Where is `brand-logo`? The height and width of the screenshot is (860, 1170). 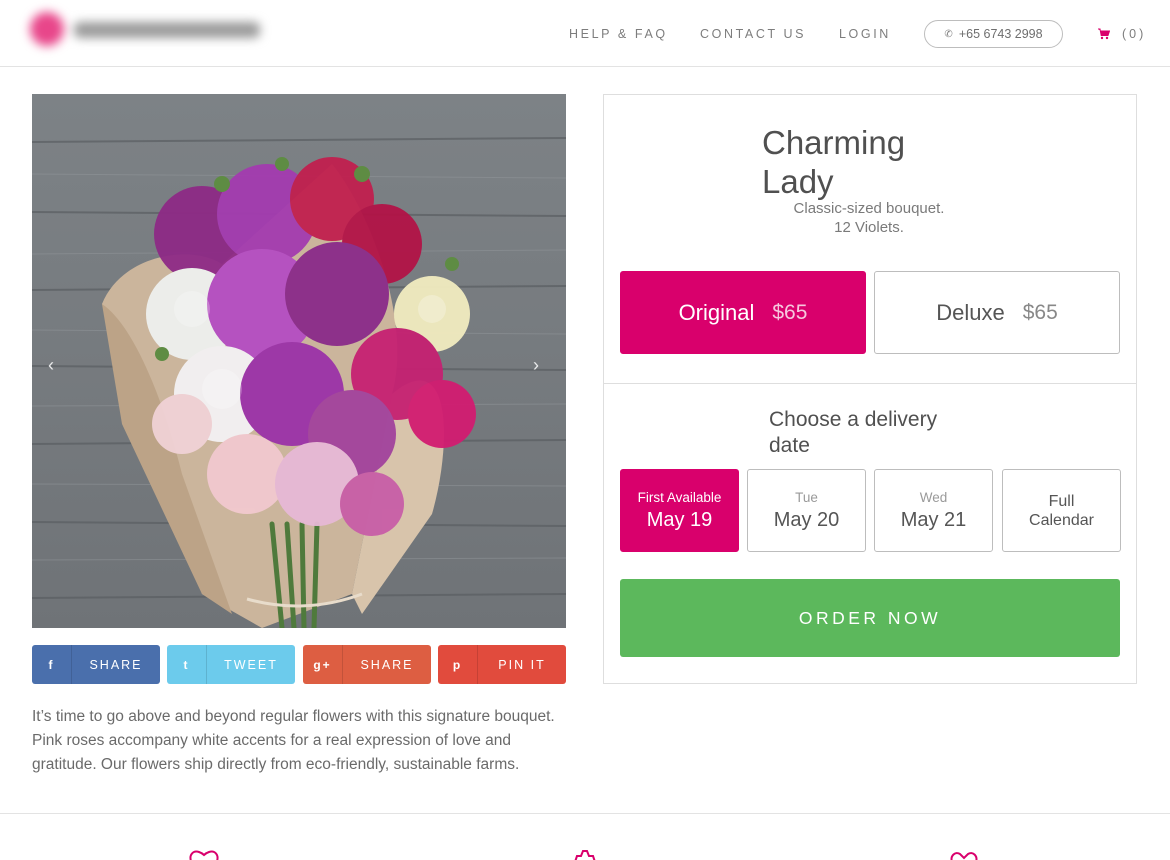 brand-logo is located at coordinates (146, 31).